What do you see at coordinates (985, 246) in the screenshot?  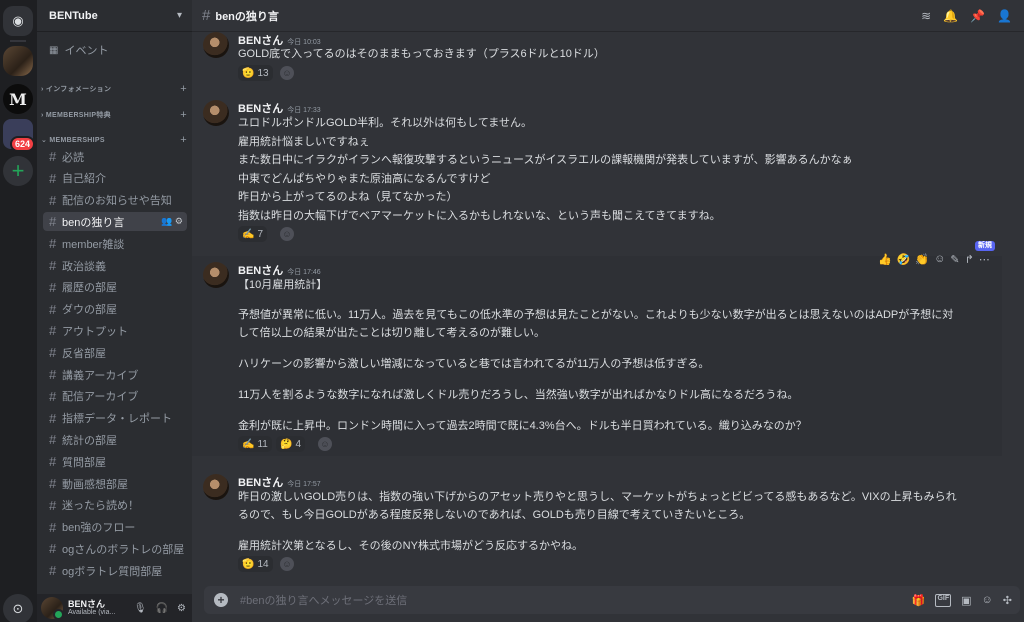 I see `new-badge: 新規` at bounding box center [985, 246].